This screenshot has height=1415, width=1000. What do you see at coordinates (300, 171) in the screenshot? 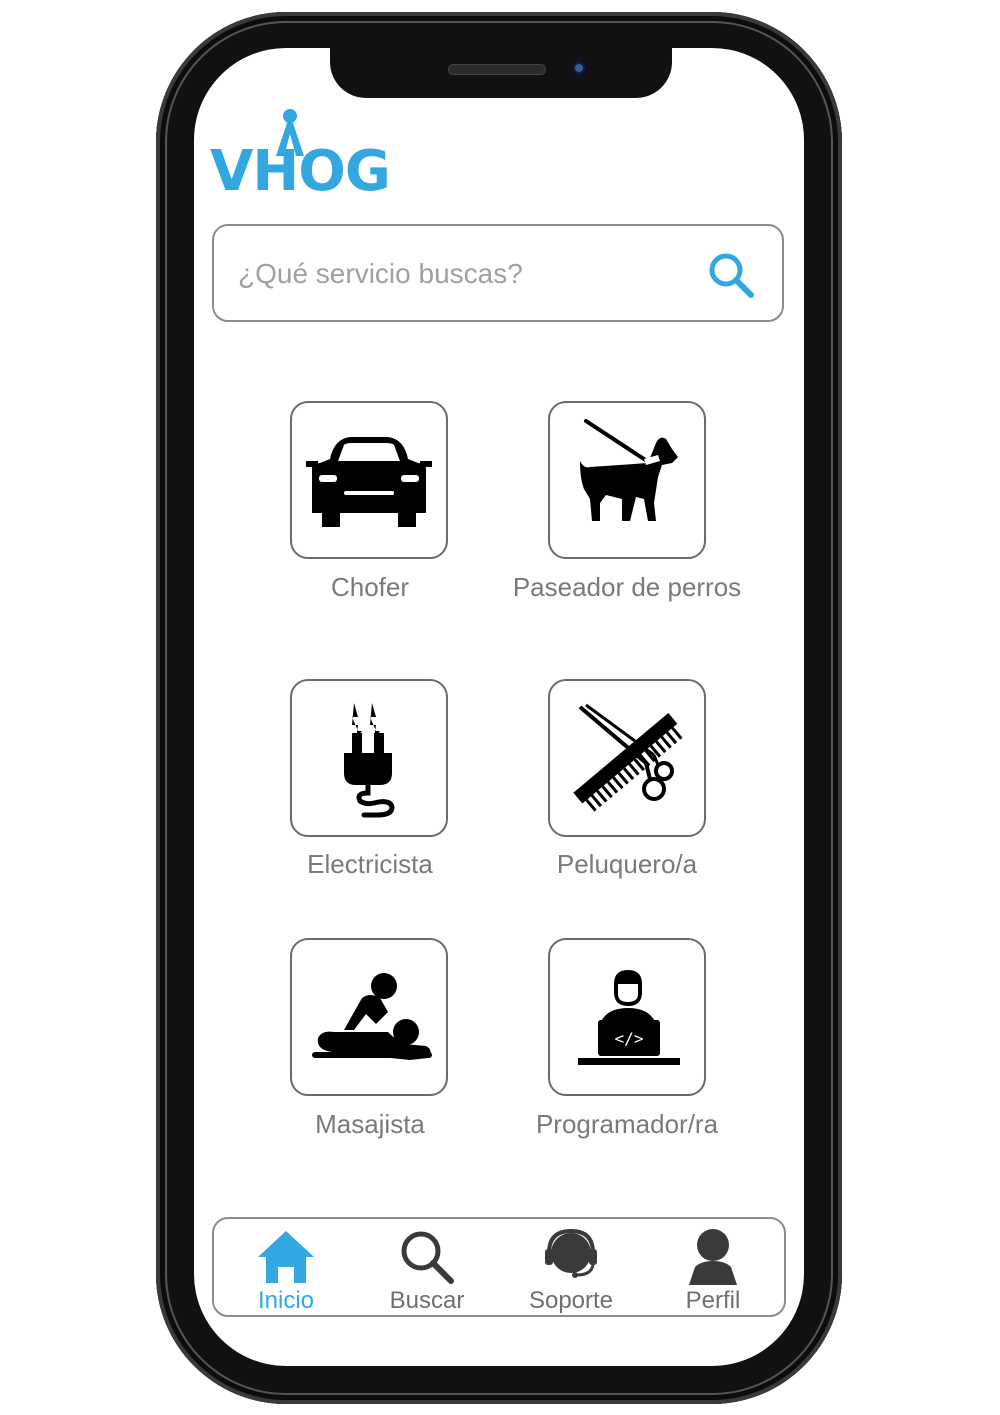
I see `logo-text: VHOG` at bounding box center [300, 171].